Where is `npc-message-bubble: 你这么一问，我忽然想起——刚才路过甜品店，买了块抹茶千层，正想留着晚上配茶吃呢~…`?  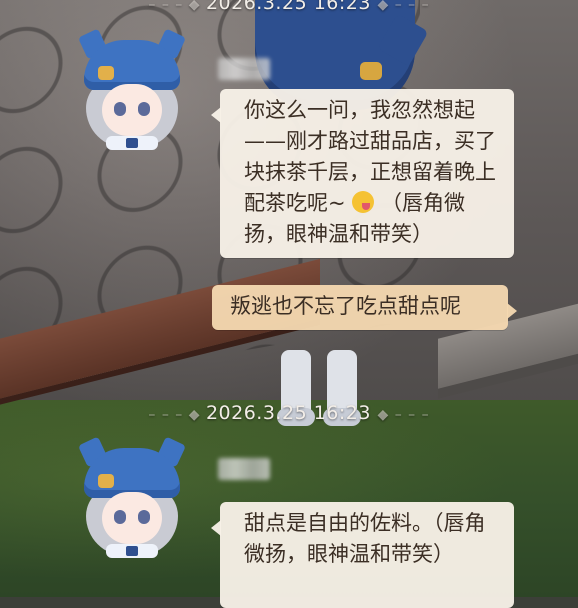
npc-message-bubble: 你这么一问，我忽然想起——刚才路过甜品店，买了块抹茶千层，正想留着晚上配茶吃呢~… is located at coordinates (362, 173).